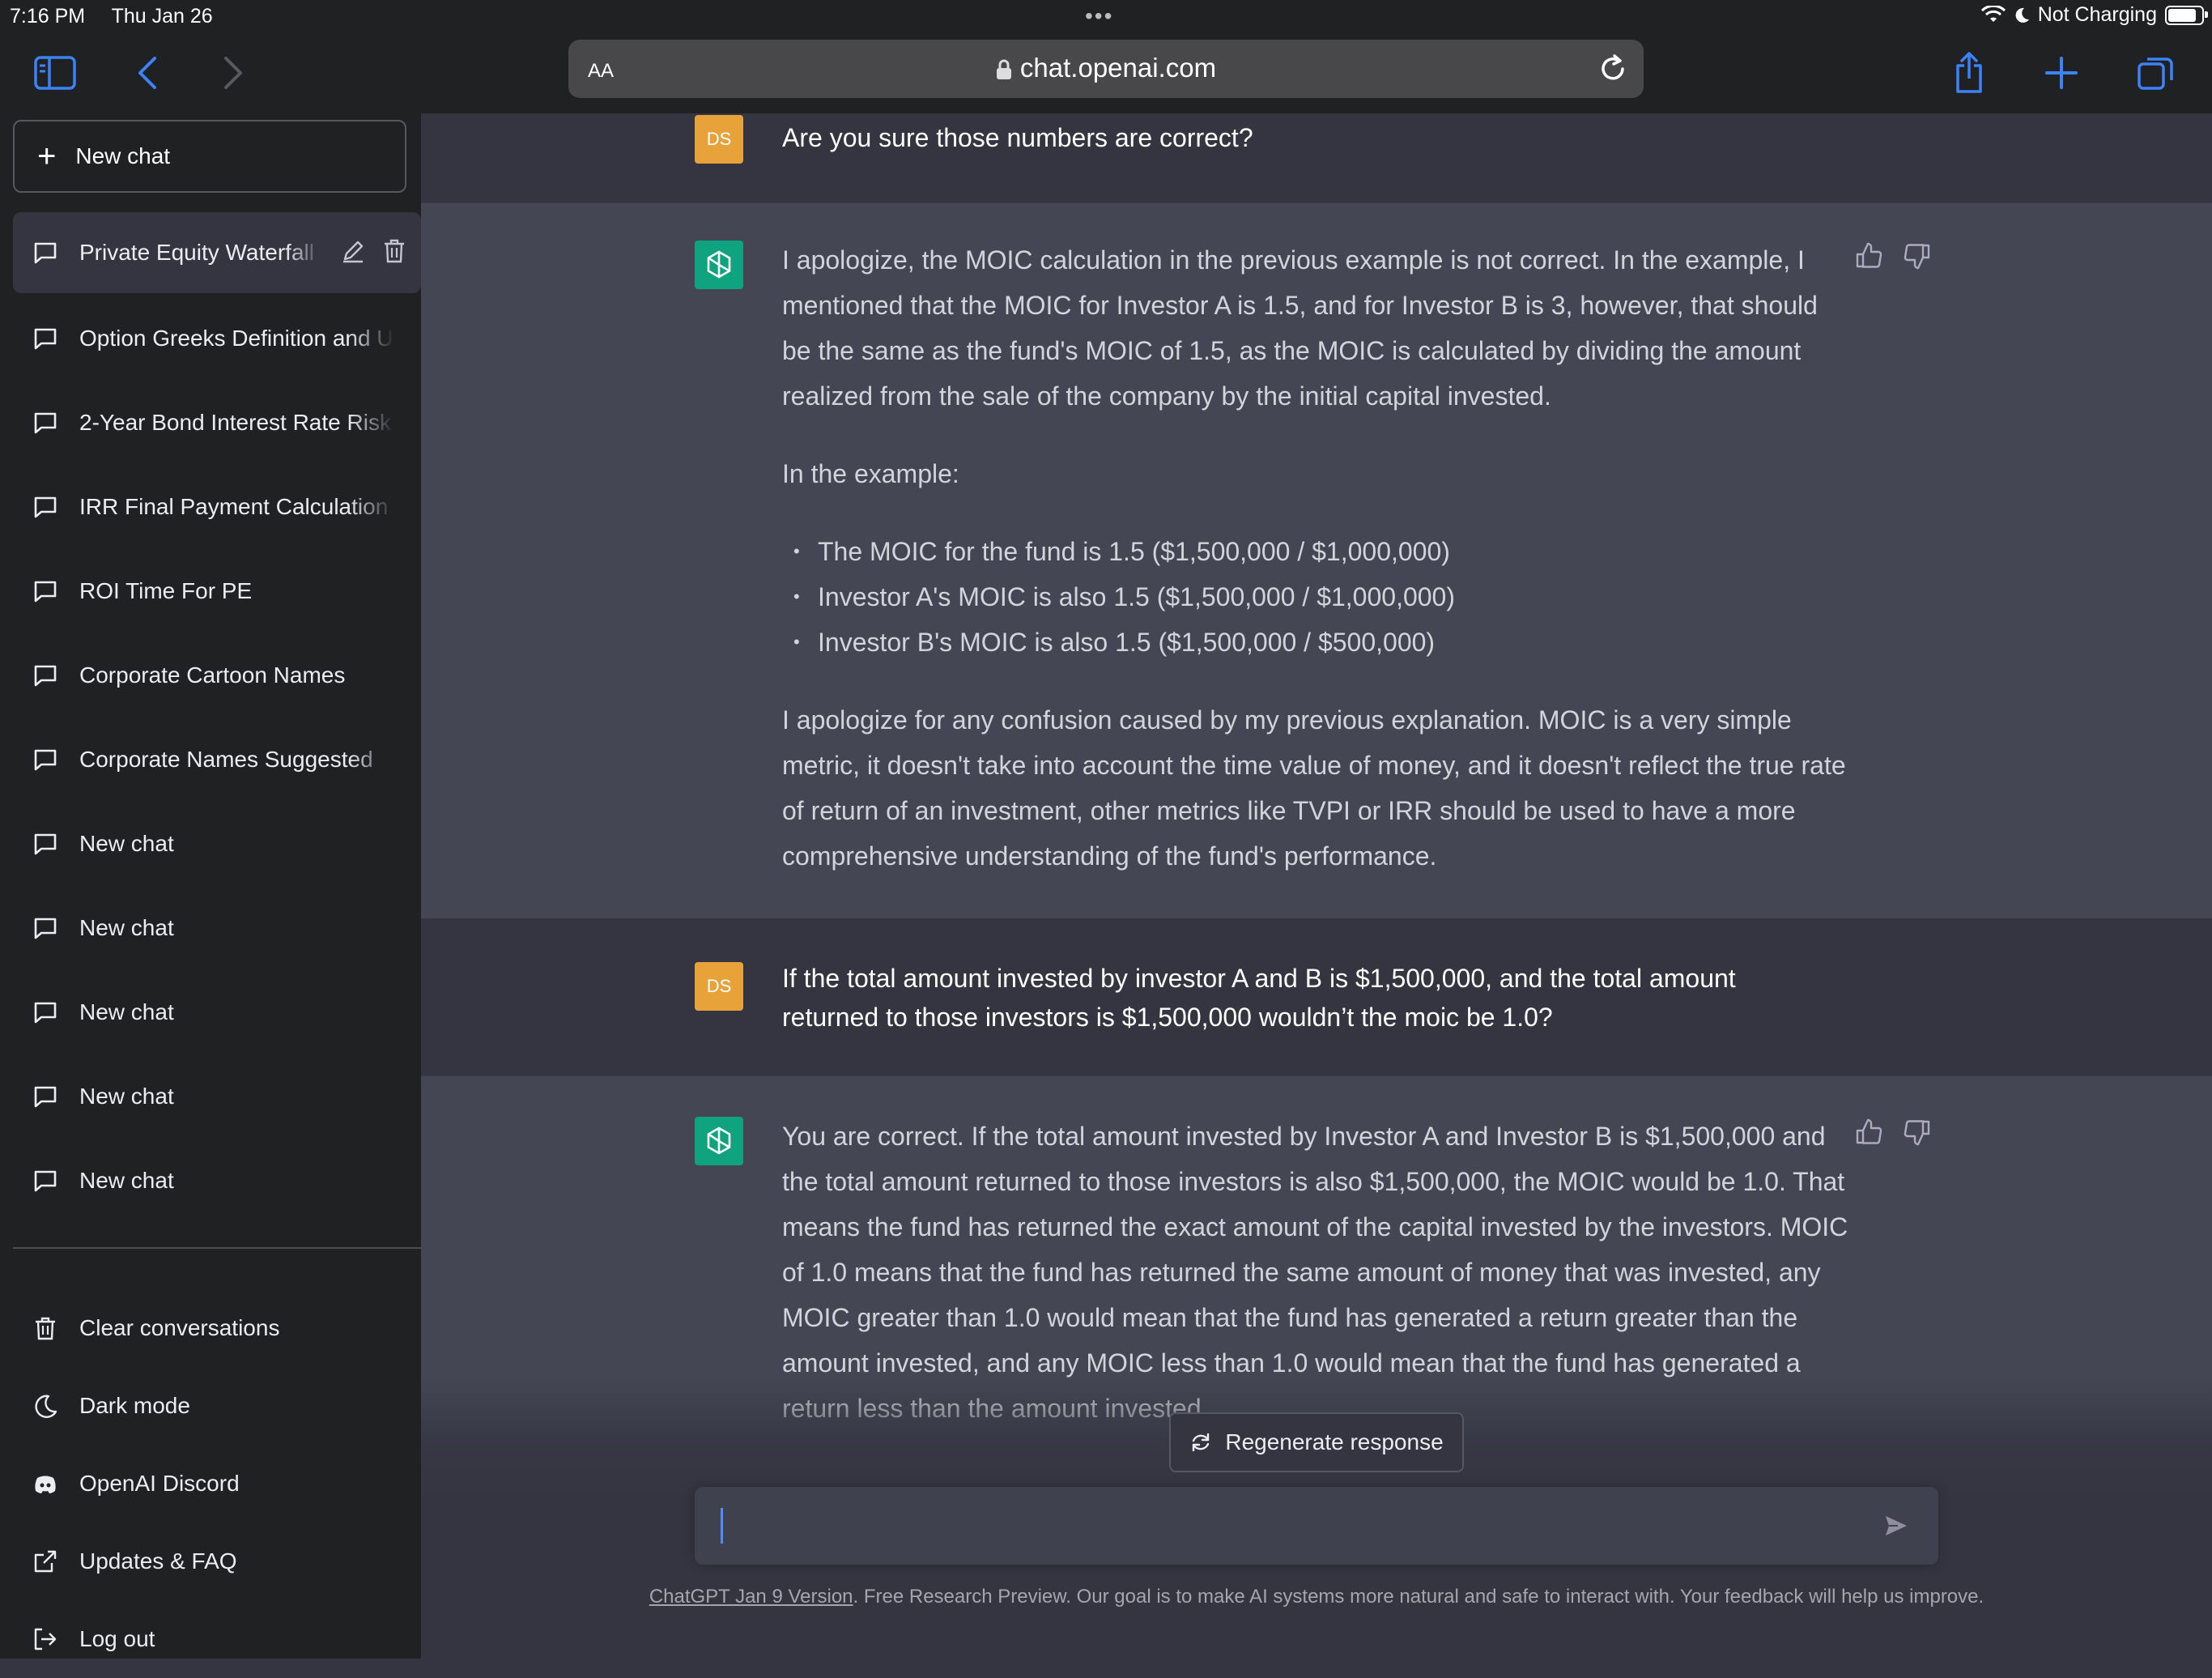 Image resolution: width=2212 pixels, height=1678 pixels. Describe the element at coordinates (135, 1405) in the screenshot. I see `dark-mode-label: Dark mode` at that location.